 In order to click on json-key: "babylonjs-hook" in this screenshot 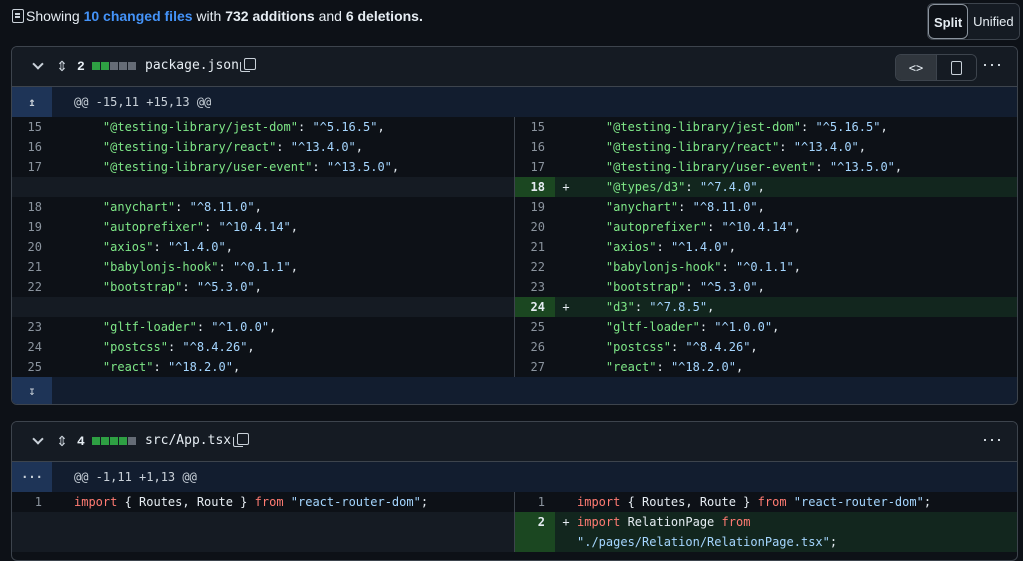, I will do `click(160, 267)`.